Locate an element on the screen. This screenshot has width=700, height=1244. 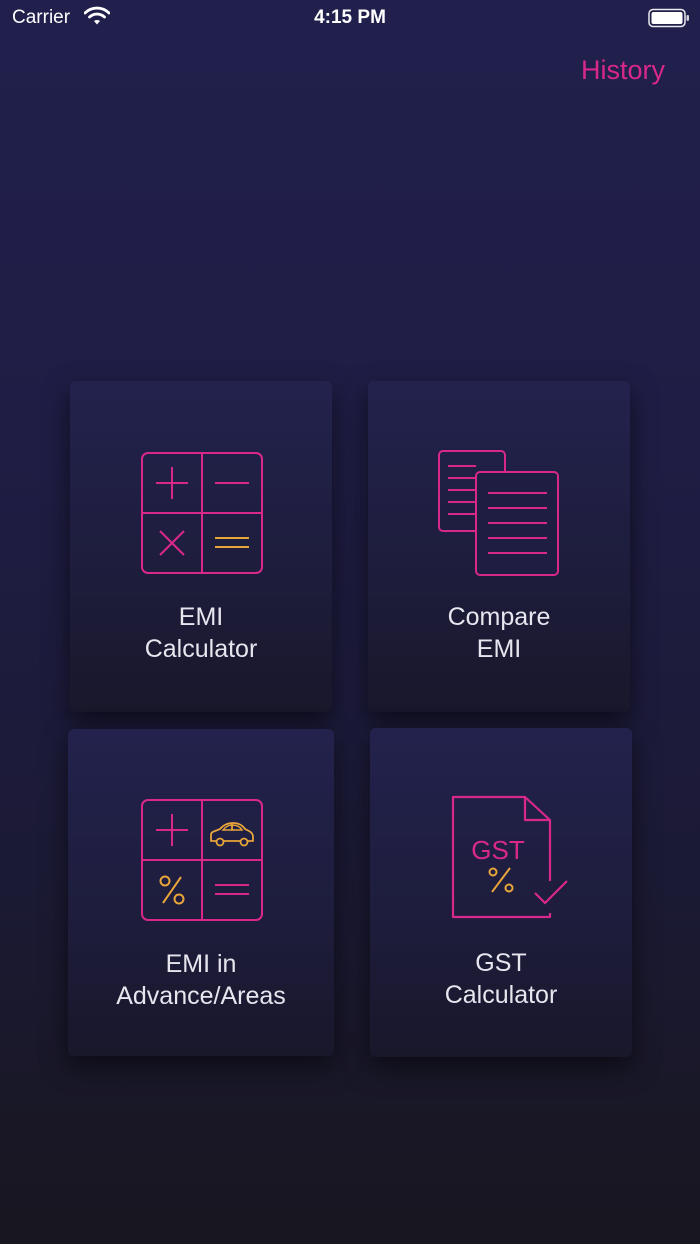
card-label-line1: GST is located at coordinates (501, 963).